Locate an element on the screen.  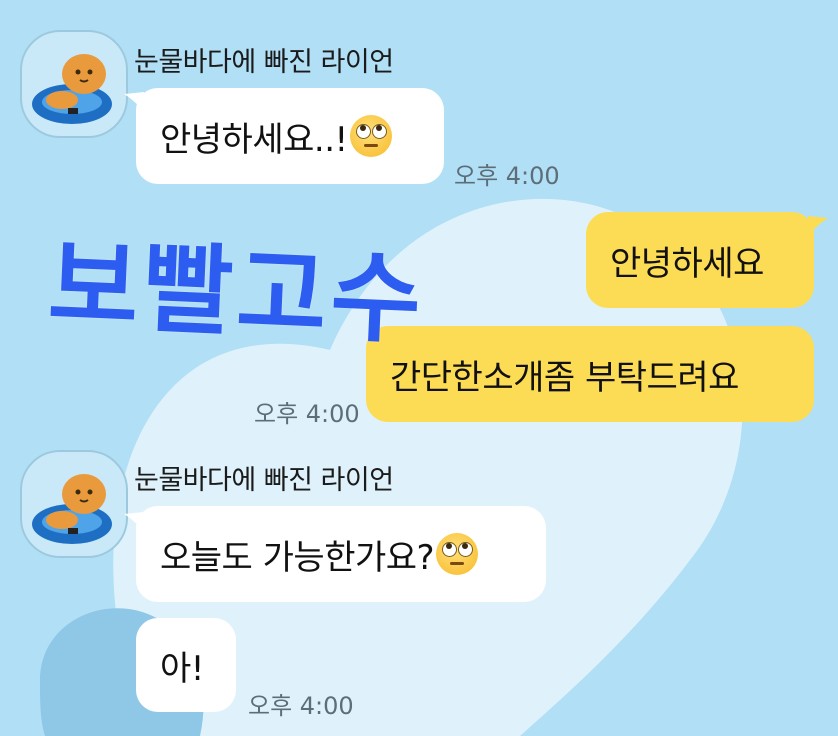
message-bubble: 아! is located at coordinates (186, 665).